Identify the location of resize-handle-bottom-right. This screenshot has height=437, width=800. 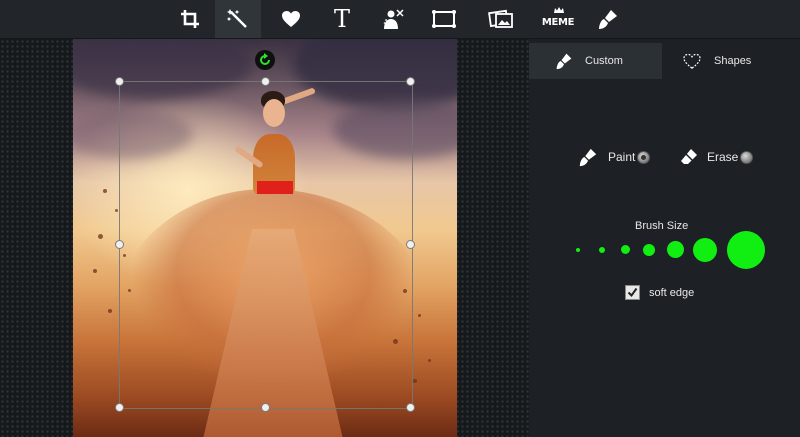
(410, 407).